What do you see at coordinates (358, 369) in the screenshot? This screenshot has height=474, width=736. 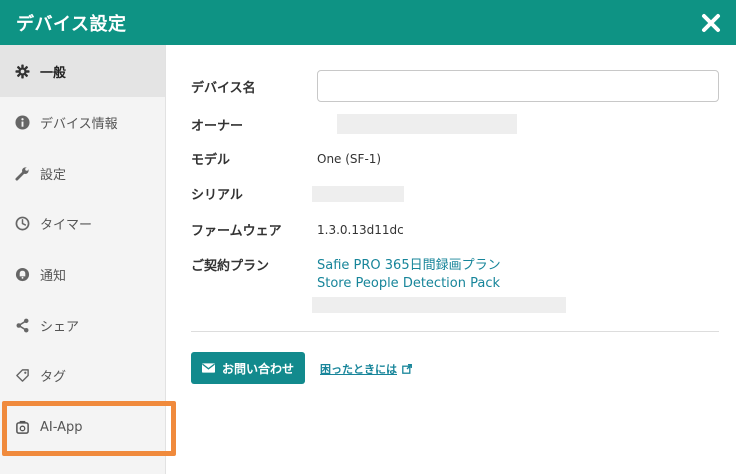 I see `help-link-label: 困ったときには` at bounding box center [358, 369].